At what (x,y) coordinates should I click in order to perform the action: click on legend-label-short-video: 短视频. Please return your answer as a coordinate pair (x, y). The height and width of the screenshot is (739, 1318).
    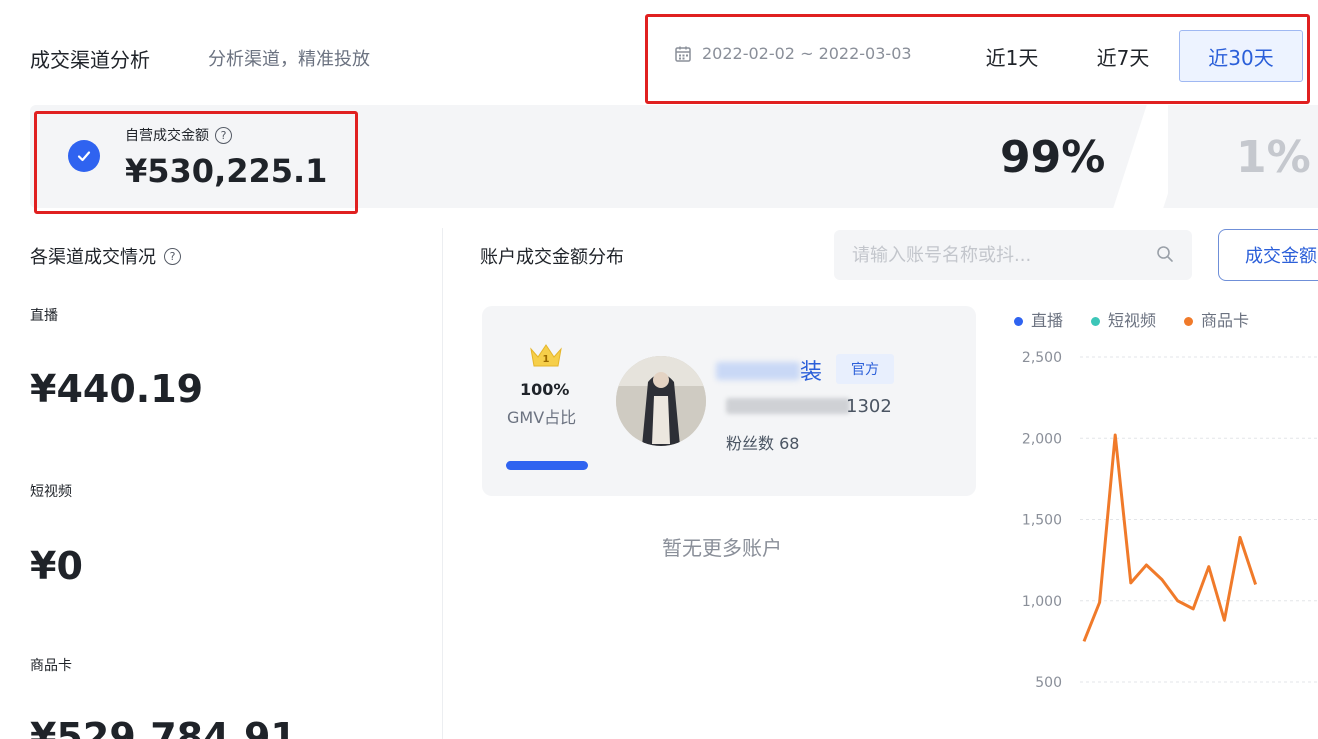
    Looking at the image, I should click on (1132, 320).